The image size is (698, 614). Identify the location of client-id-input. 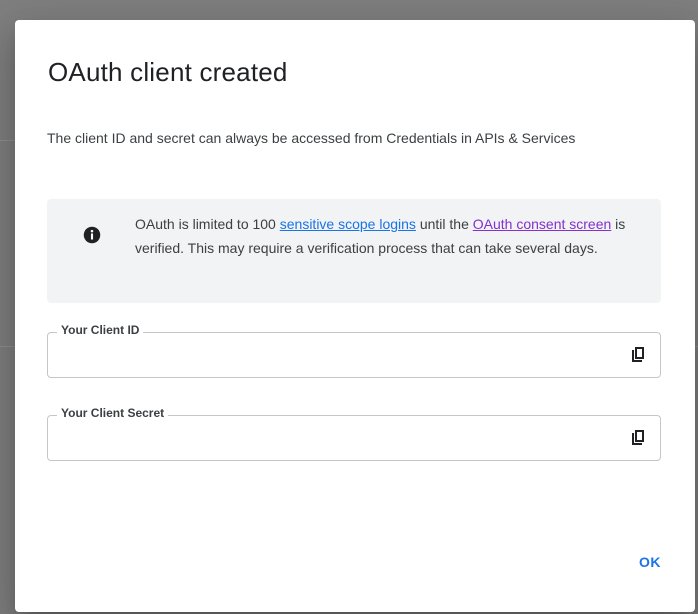
(332, 356).